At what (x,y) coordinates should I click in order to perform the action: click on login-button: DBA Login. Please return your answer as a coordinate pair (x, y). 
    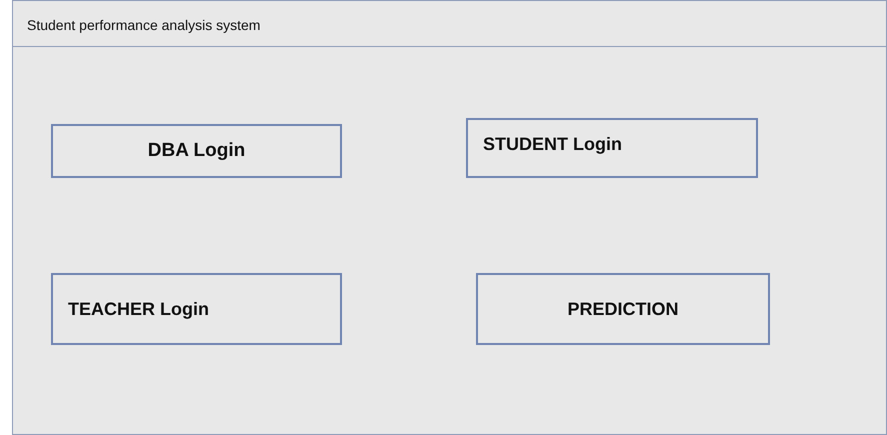
    Looking at the image, I should click on (196, 151).